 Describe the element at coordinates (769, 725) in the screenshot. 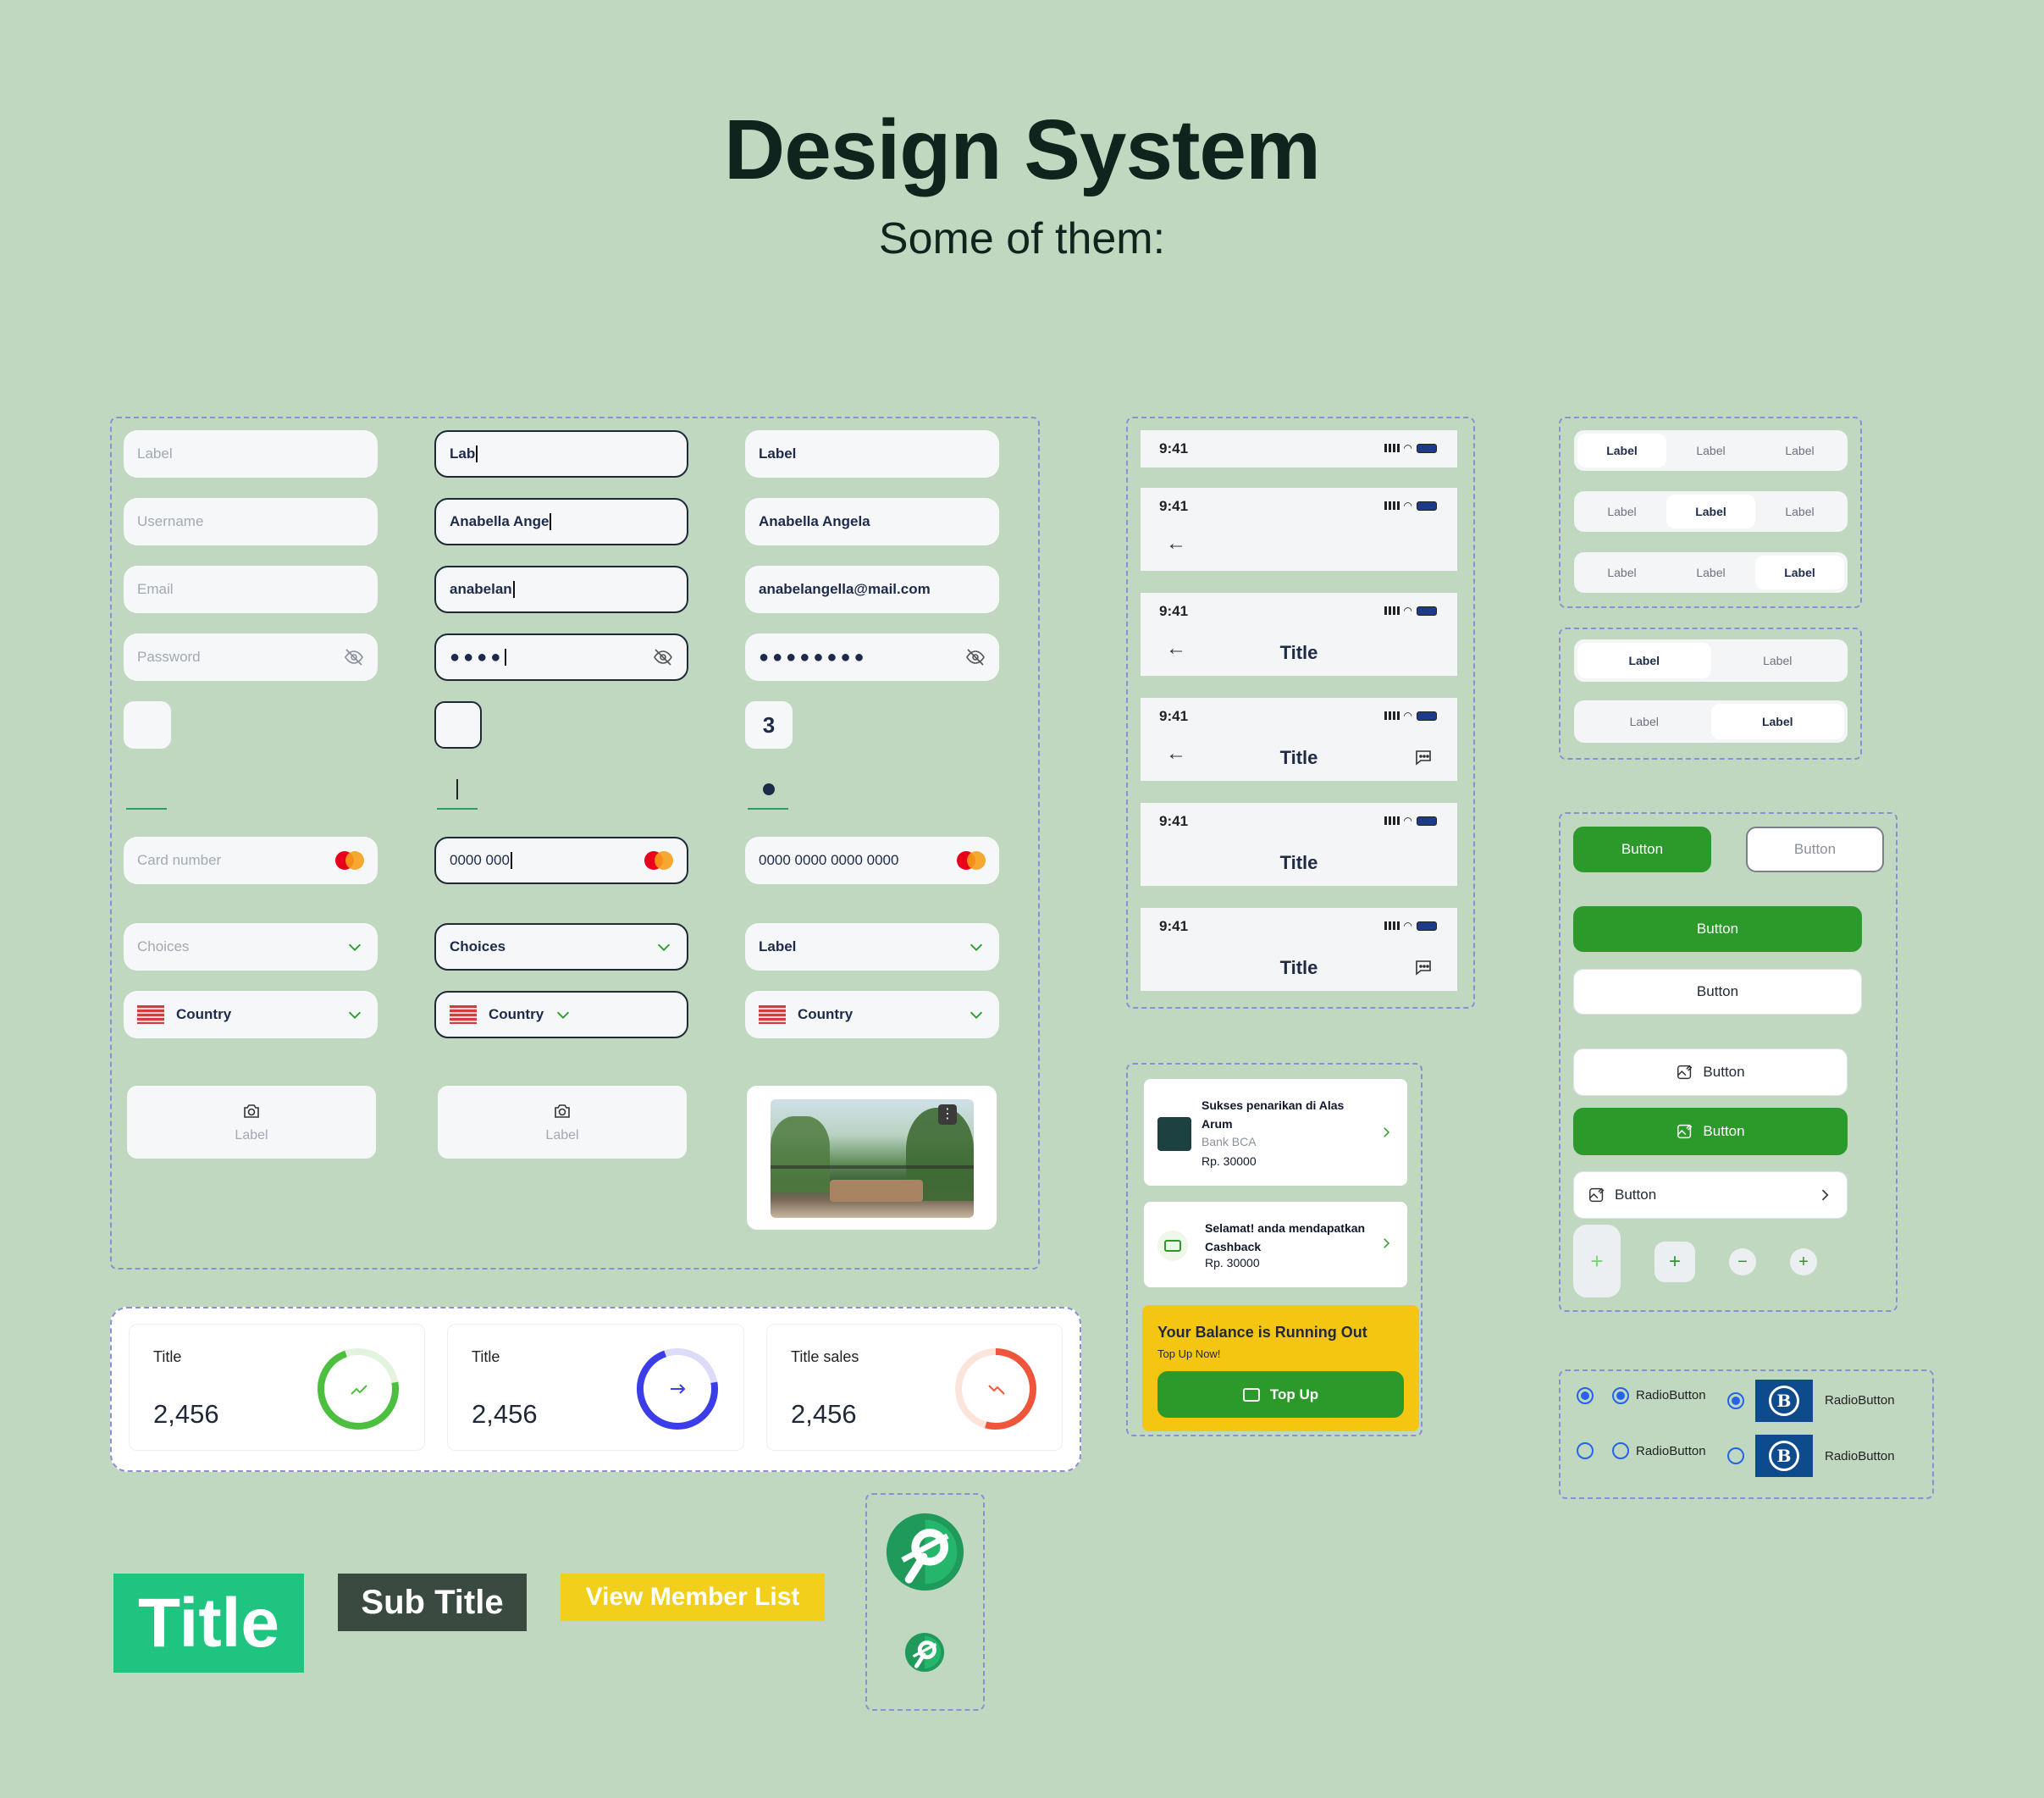

I see `otp-box-filled: 3` at that location.